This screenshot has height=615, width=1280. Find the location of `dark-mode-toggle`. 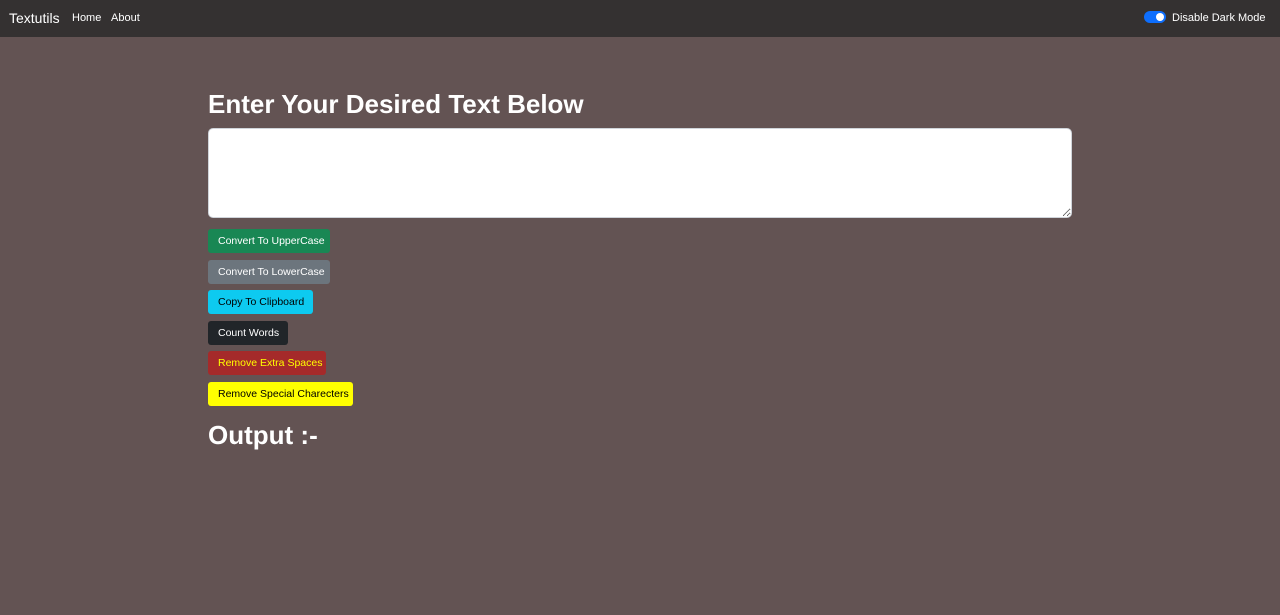

dark-mode-toggle is located at coordinates (1155, 17).